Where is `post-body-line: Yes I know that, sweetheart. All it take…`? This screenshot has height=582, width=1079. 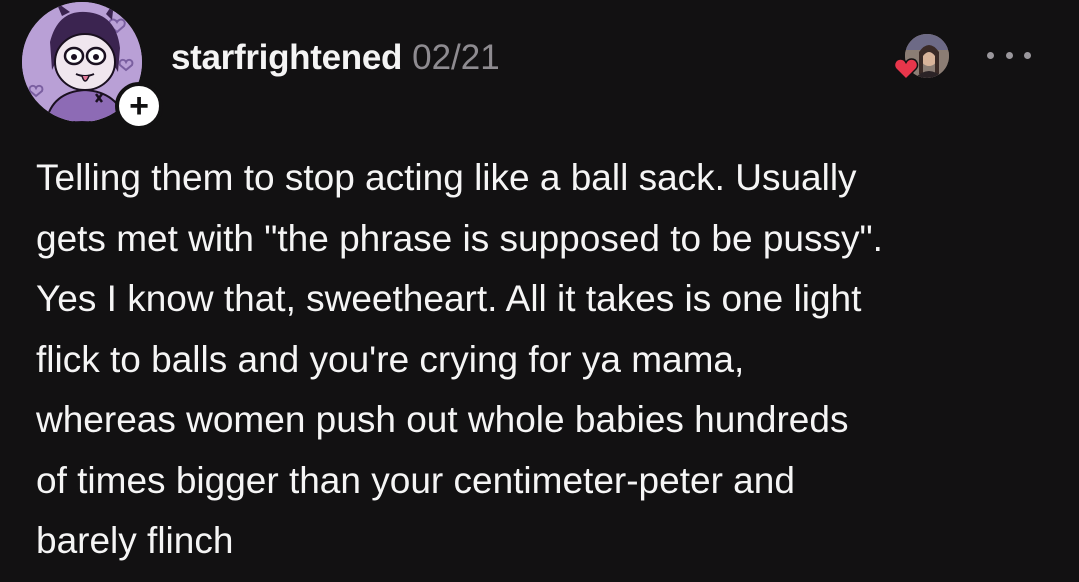
post-body-line: Yes I know that, sweetheart. All it take… is located at coordinates (449, 298).